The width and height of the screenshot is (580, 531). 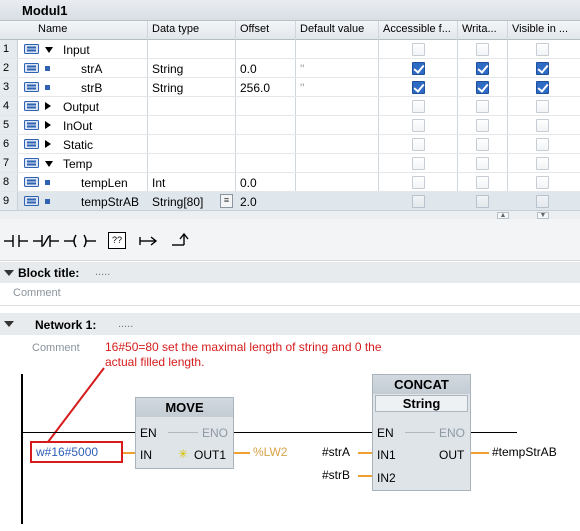 What do you see at coordinates (290, 163) in the screenshot?
I see `table-row: 7 Temp` at bounding box center [290, 163].